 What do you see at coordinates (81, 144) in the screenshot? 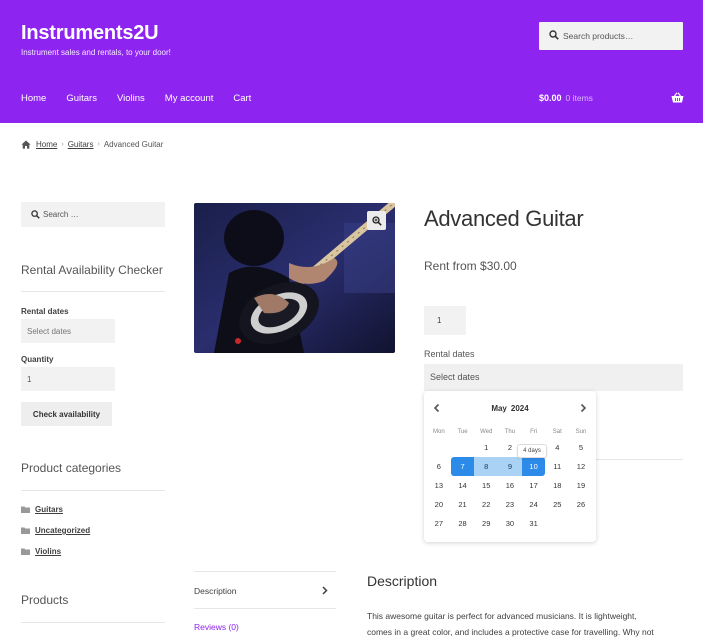
I see `breadcrumb-guitars: Guitars` at bounding box center [81, 144].